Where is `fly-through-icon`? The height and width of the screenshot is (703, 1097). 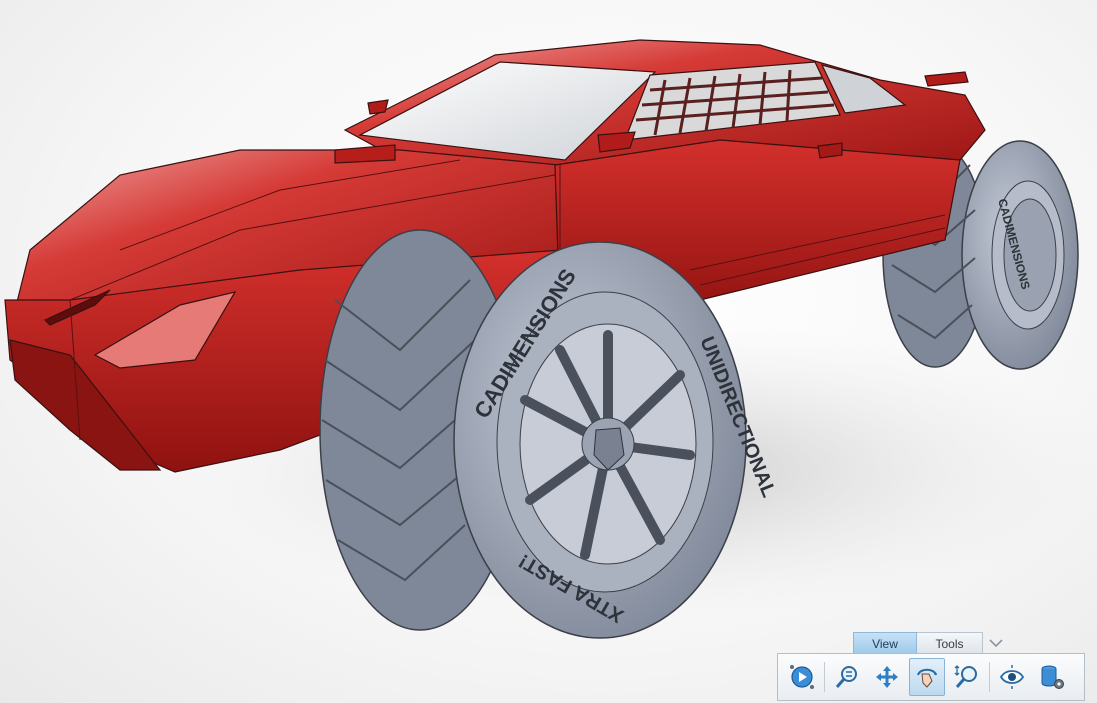 fly-through-icon is located at coordinates (802, 677).